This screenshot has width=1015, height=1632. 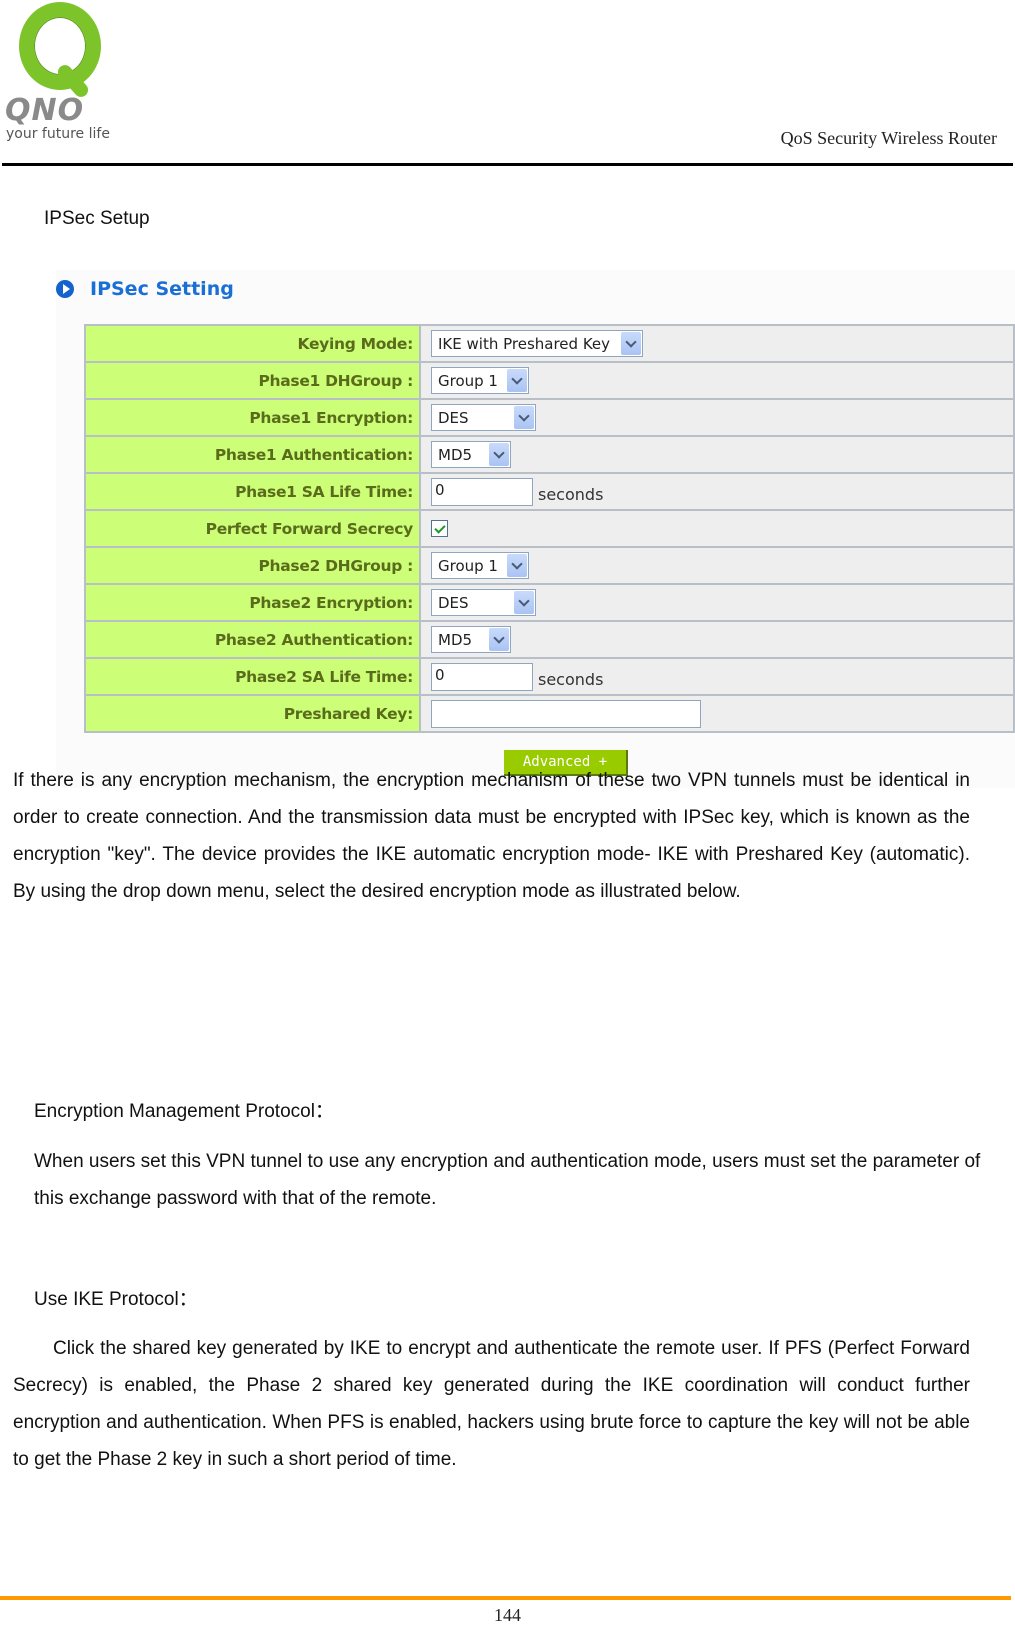 I want to click on phase2-authentication-value: MD5, so click(x=455, y=639).